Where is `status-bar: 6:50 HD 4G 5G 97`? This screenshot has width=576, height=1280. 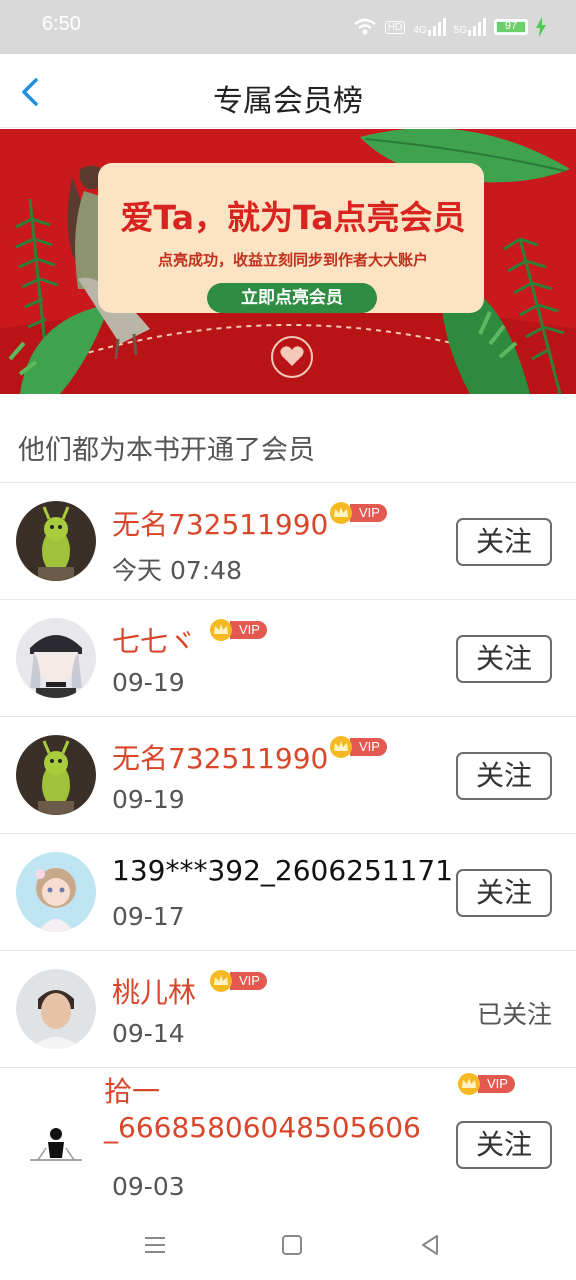 status-bar: 6:50 HD 4G 5G 97 is located at coordinates (288, 27).